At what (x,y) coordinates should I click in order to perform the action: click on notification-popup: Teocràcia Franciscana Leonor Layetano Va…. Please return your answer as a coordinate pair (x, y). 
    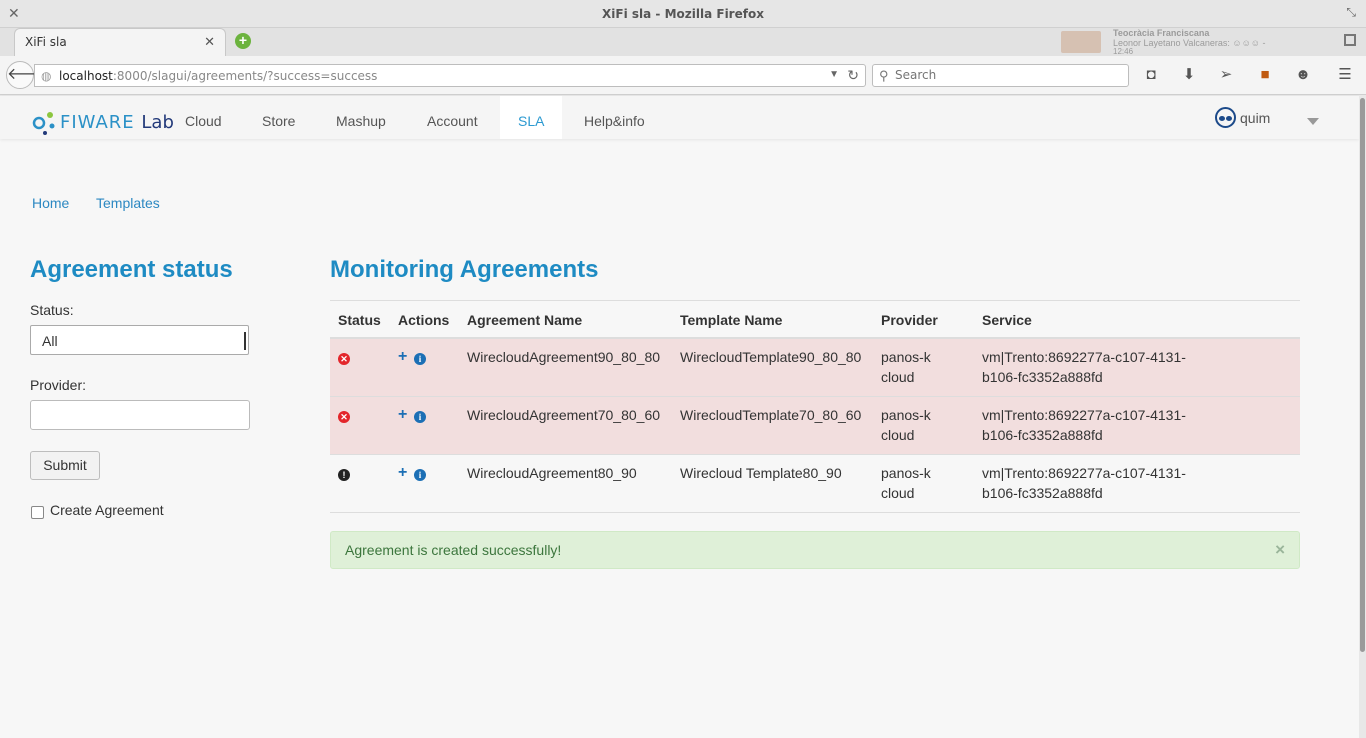
    Looking at the image, I should click on (1195, 42).